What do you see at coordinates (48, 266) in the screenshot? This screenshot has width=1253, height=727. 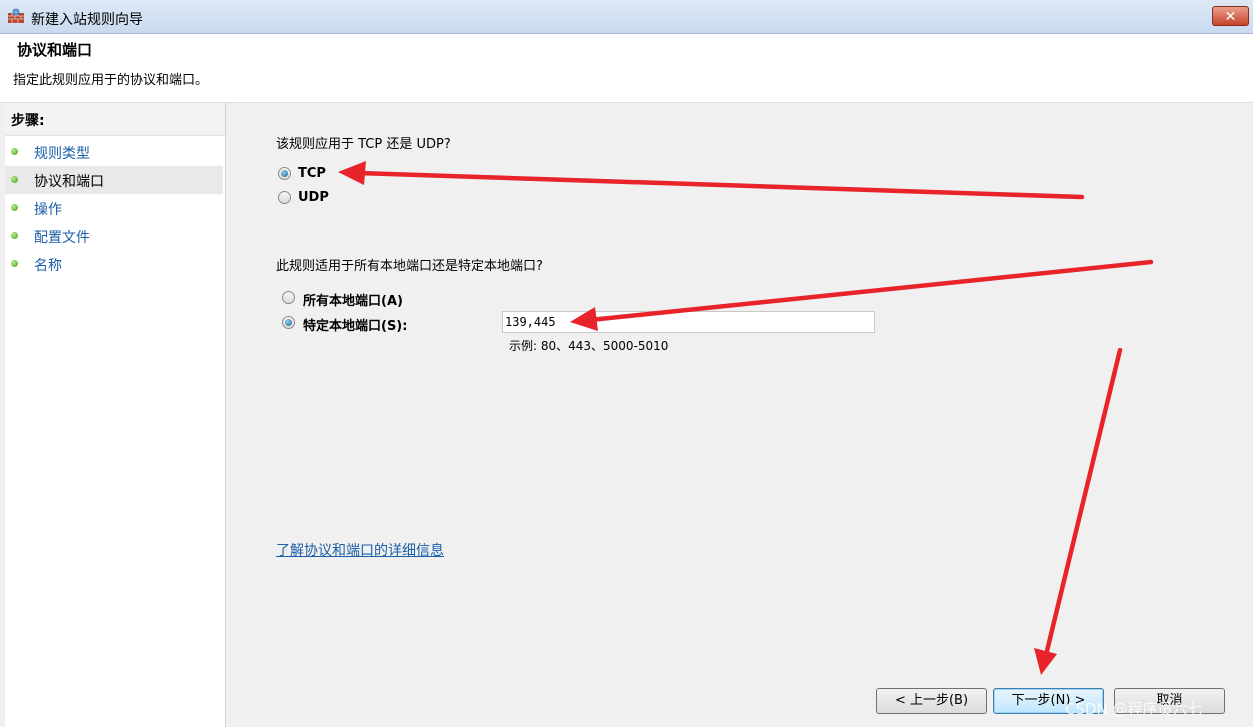 I see `sidebar-item-label: 名称` at bounding box center [48, 266].